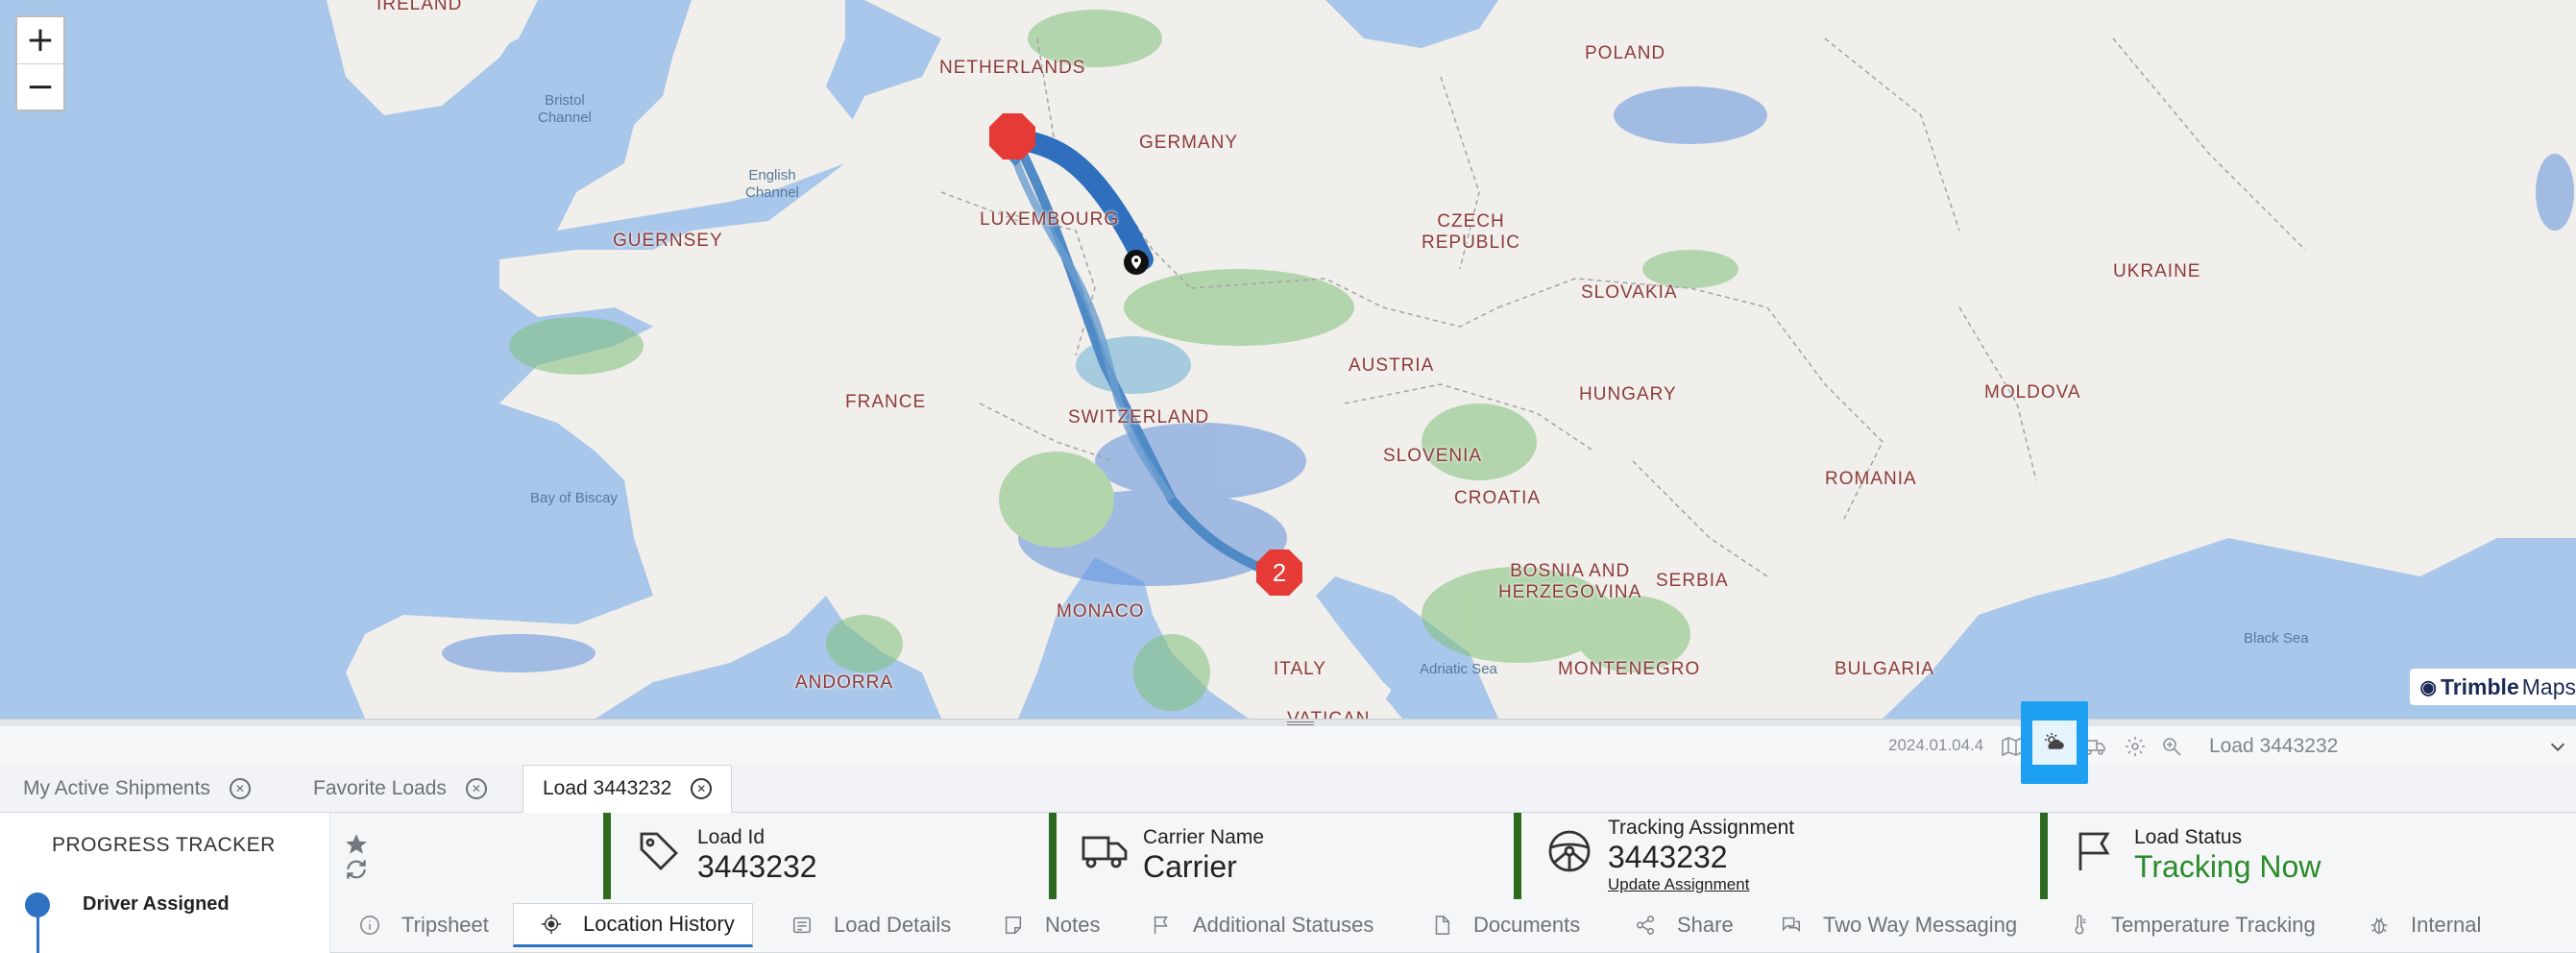  I want to click on label-switzerland: SWITZERLAND, so click(1139, 417).